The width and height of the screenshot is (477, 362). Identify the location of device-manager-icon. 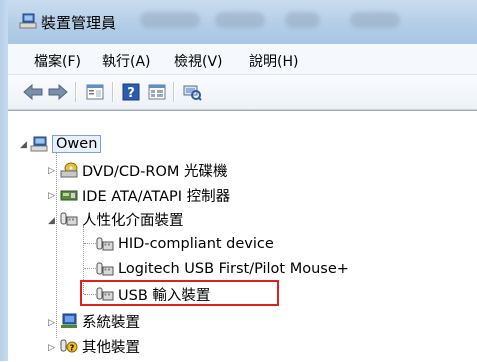
(28, 21).